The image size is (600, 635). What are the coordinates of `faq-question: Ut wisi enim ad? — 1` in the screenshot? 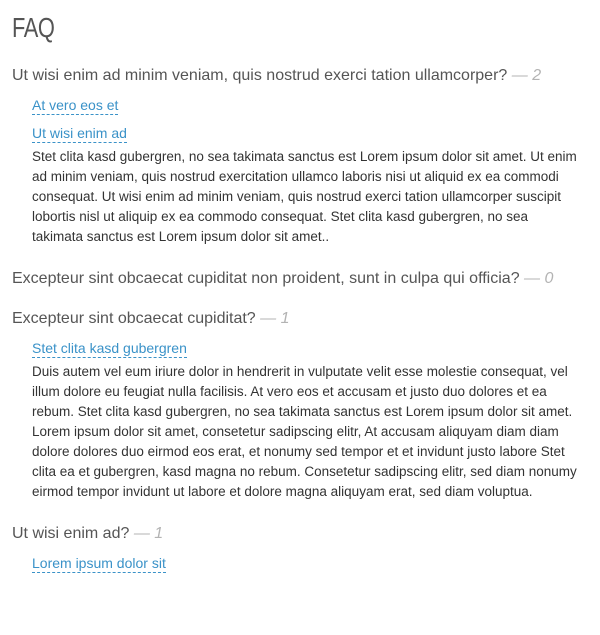 It's located at (300, 534).